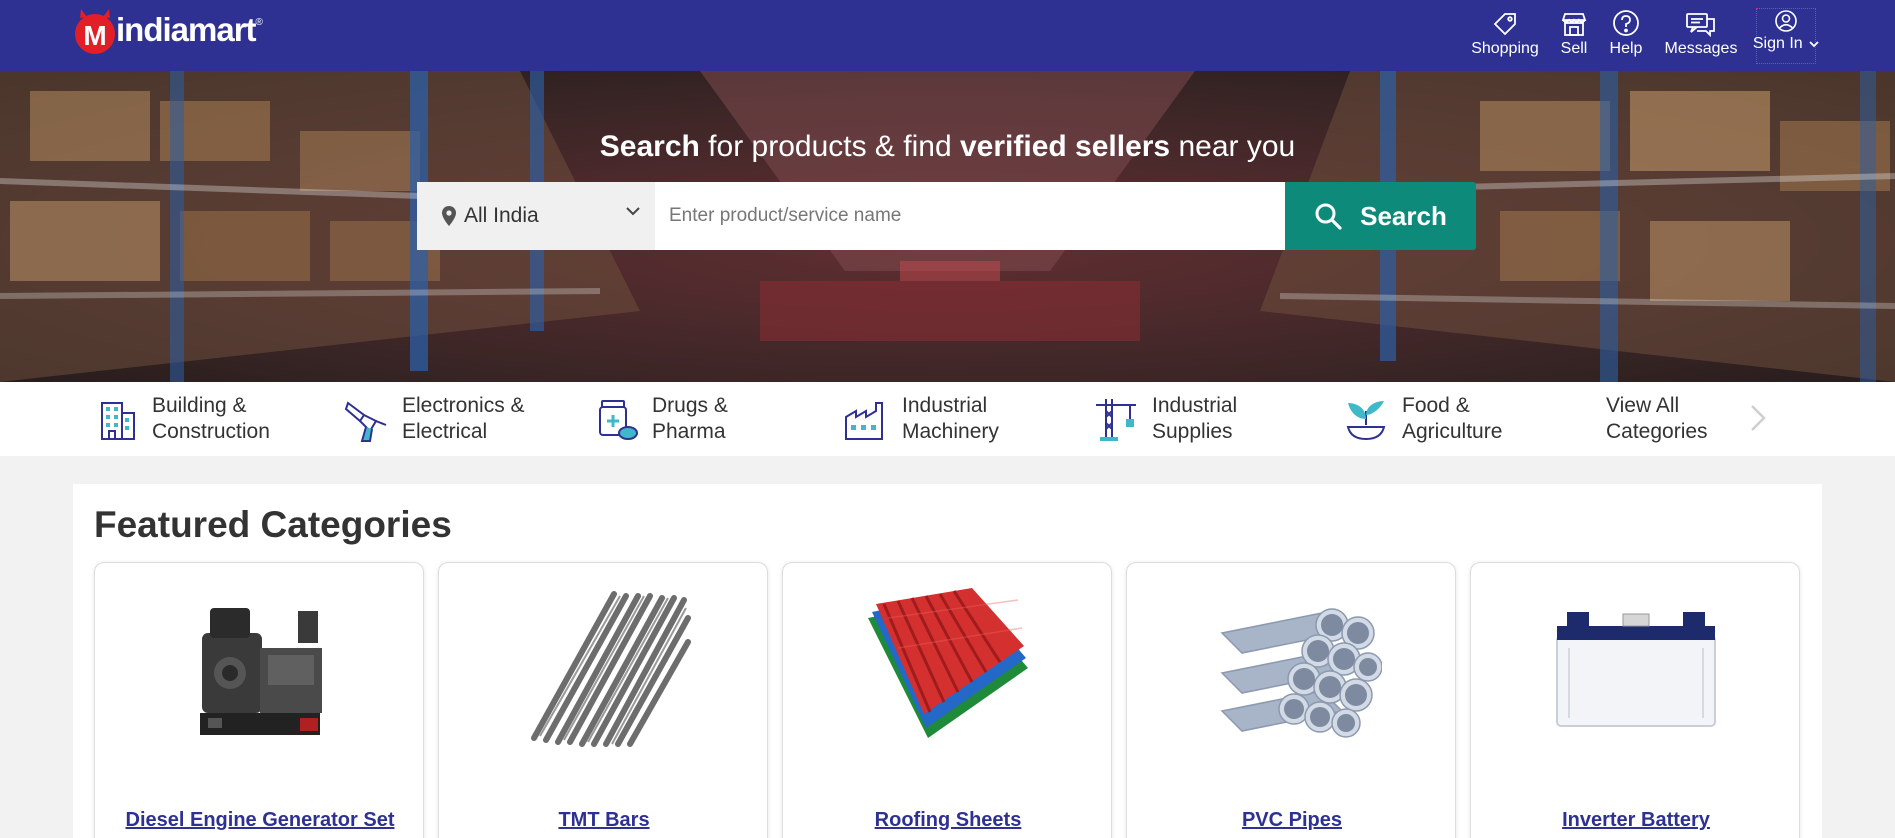 This screenshot has width=1895, height=838. Describe the element at coordinates (1403, 215) in the screenshot. I see `search-button-label: Search` at that location.